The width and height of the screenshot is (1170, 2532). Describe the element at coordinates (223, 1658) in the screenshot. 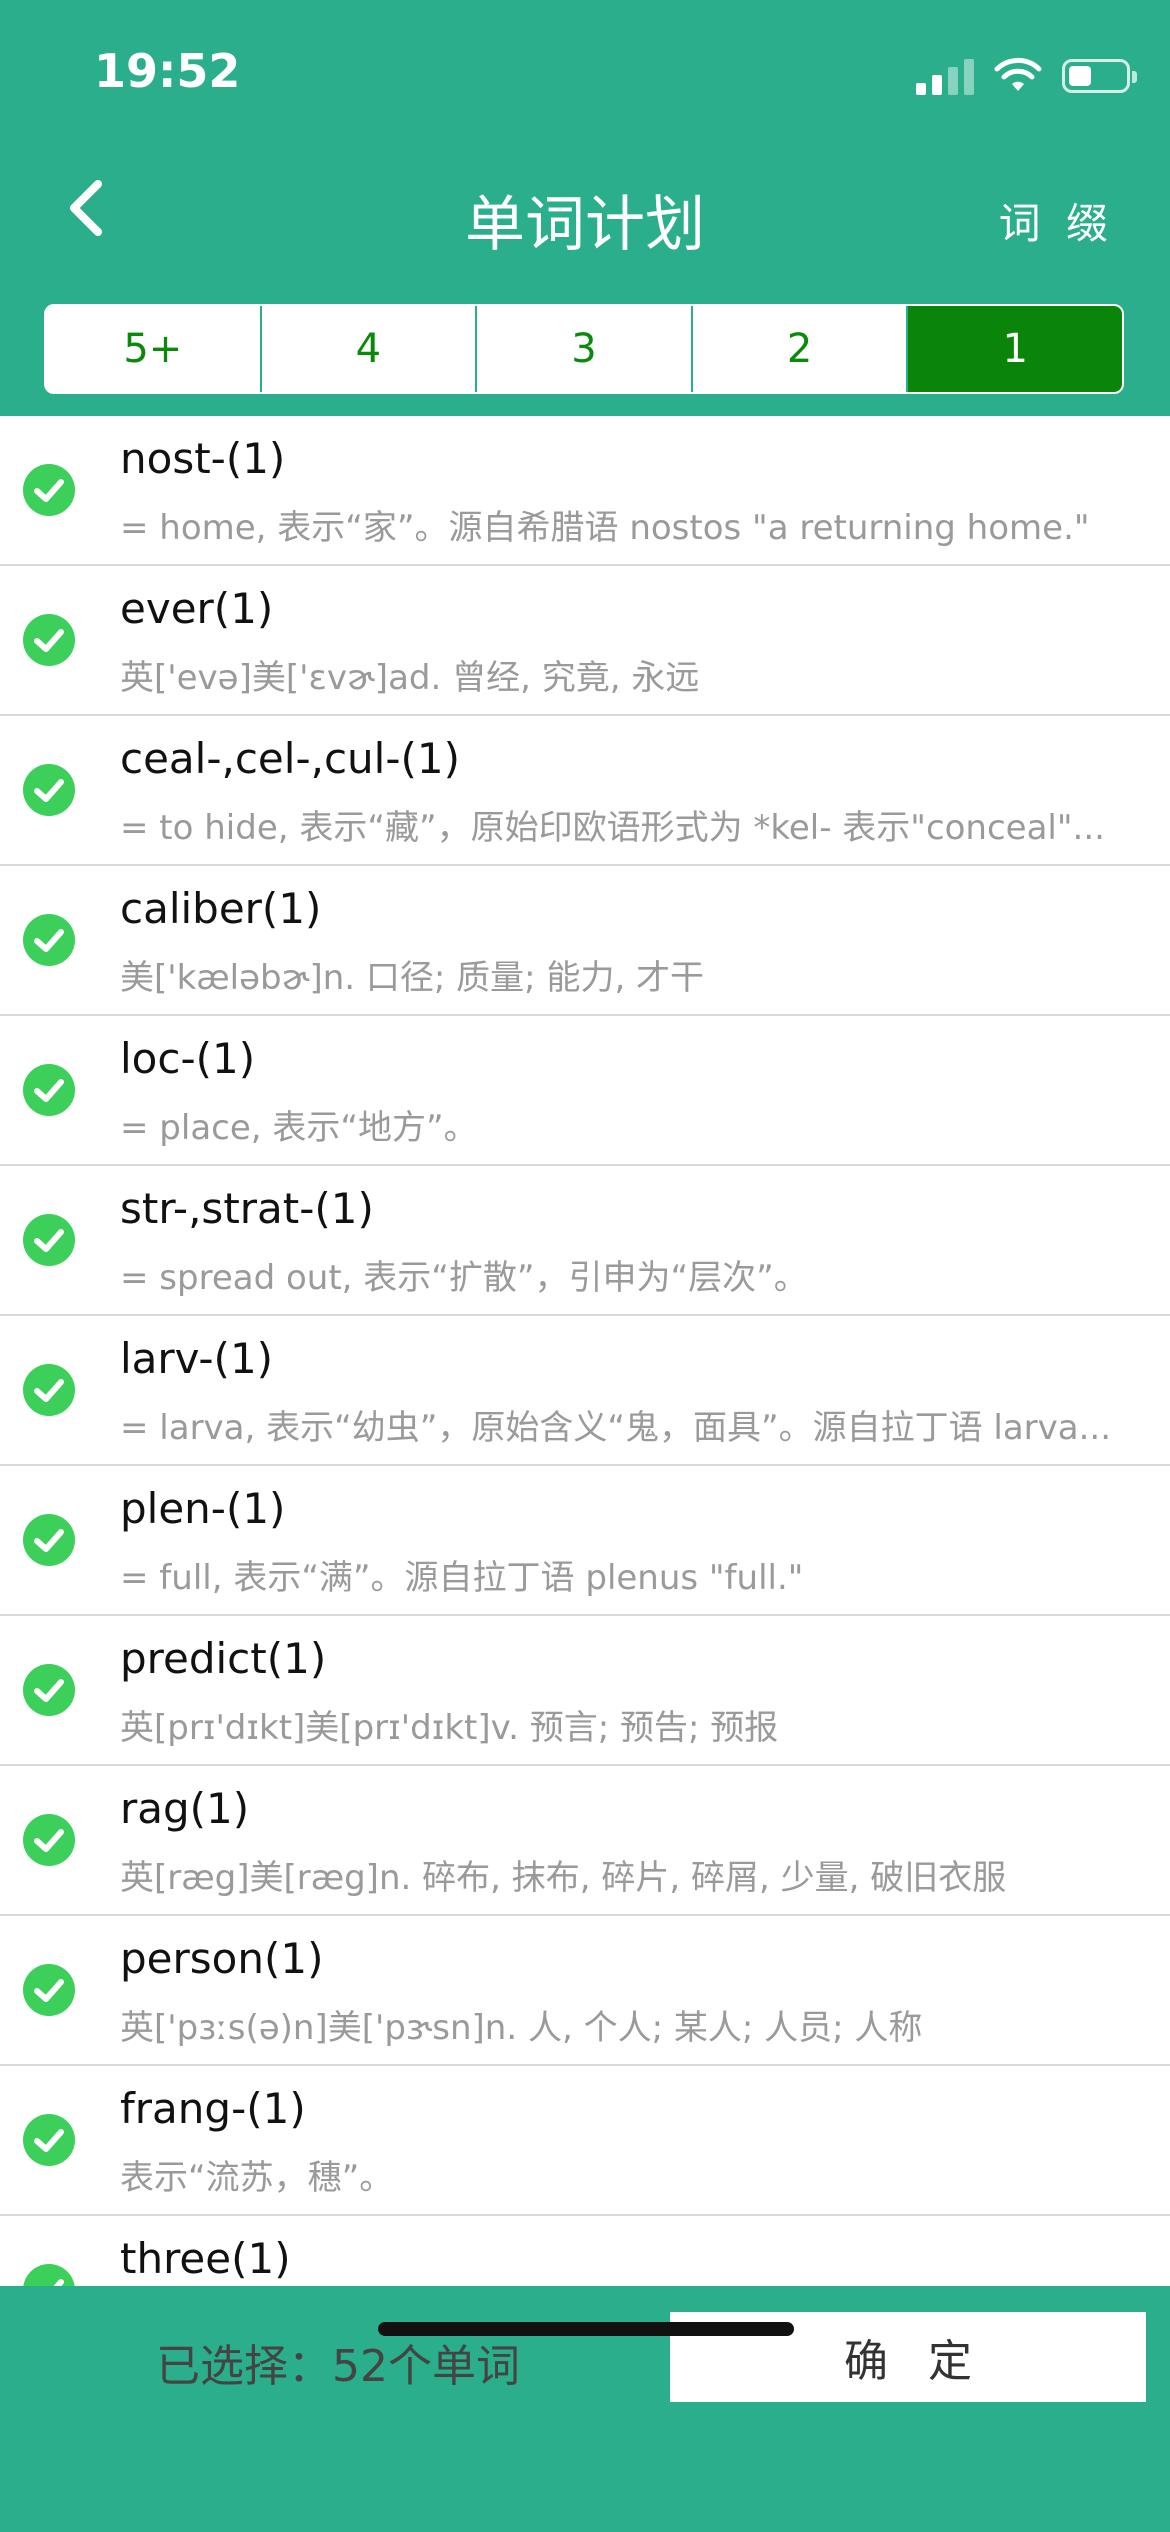

I see `word-title: predict(1)` at that location.